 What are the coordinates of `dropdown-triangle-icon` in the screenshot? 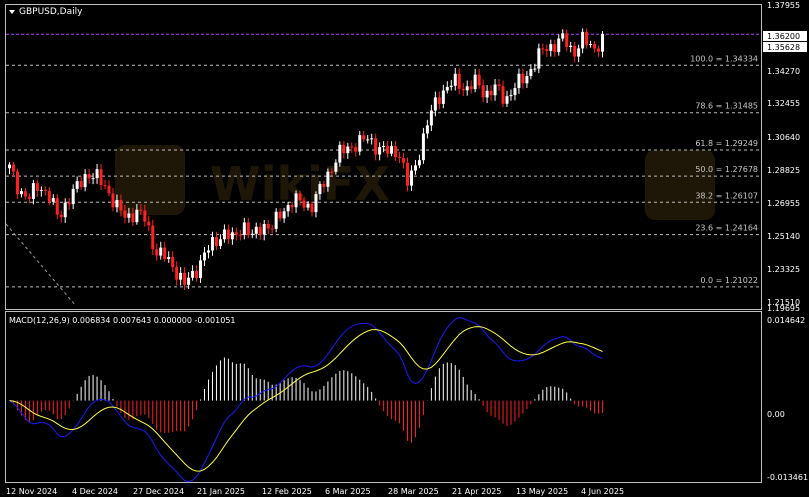 It's located at (12, 12).